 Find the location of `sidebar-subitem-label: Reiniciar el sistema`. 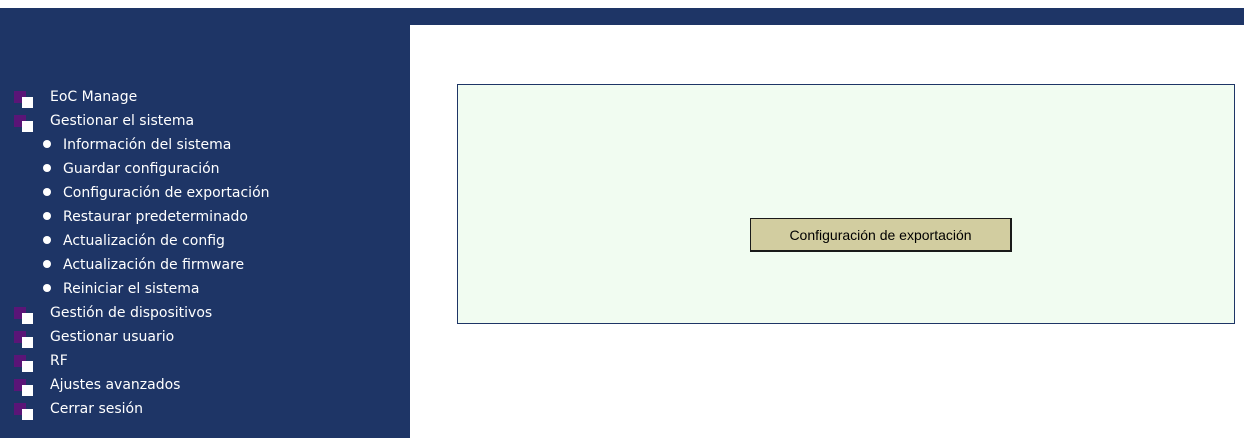

sidebar-subitem-label: Reiniciar el sistema is located at coordinates (131, 289).